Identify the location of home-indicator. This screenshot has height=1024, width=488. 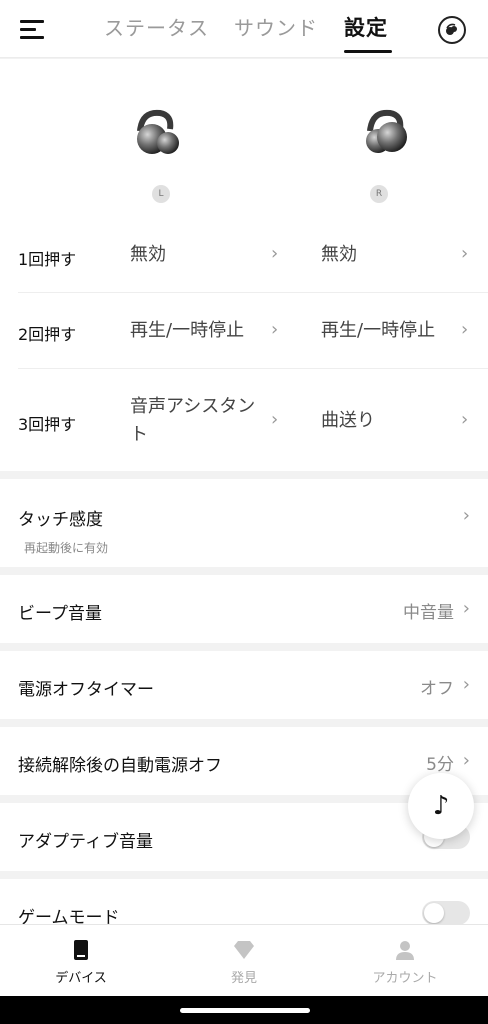
(245, 1010).